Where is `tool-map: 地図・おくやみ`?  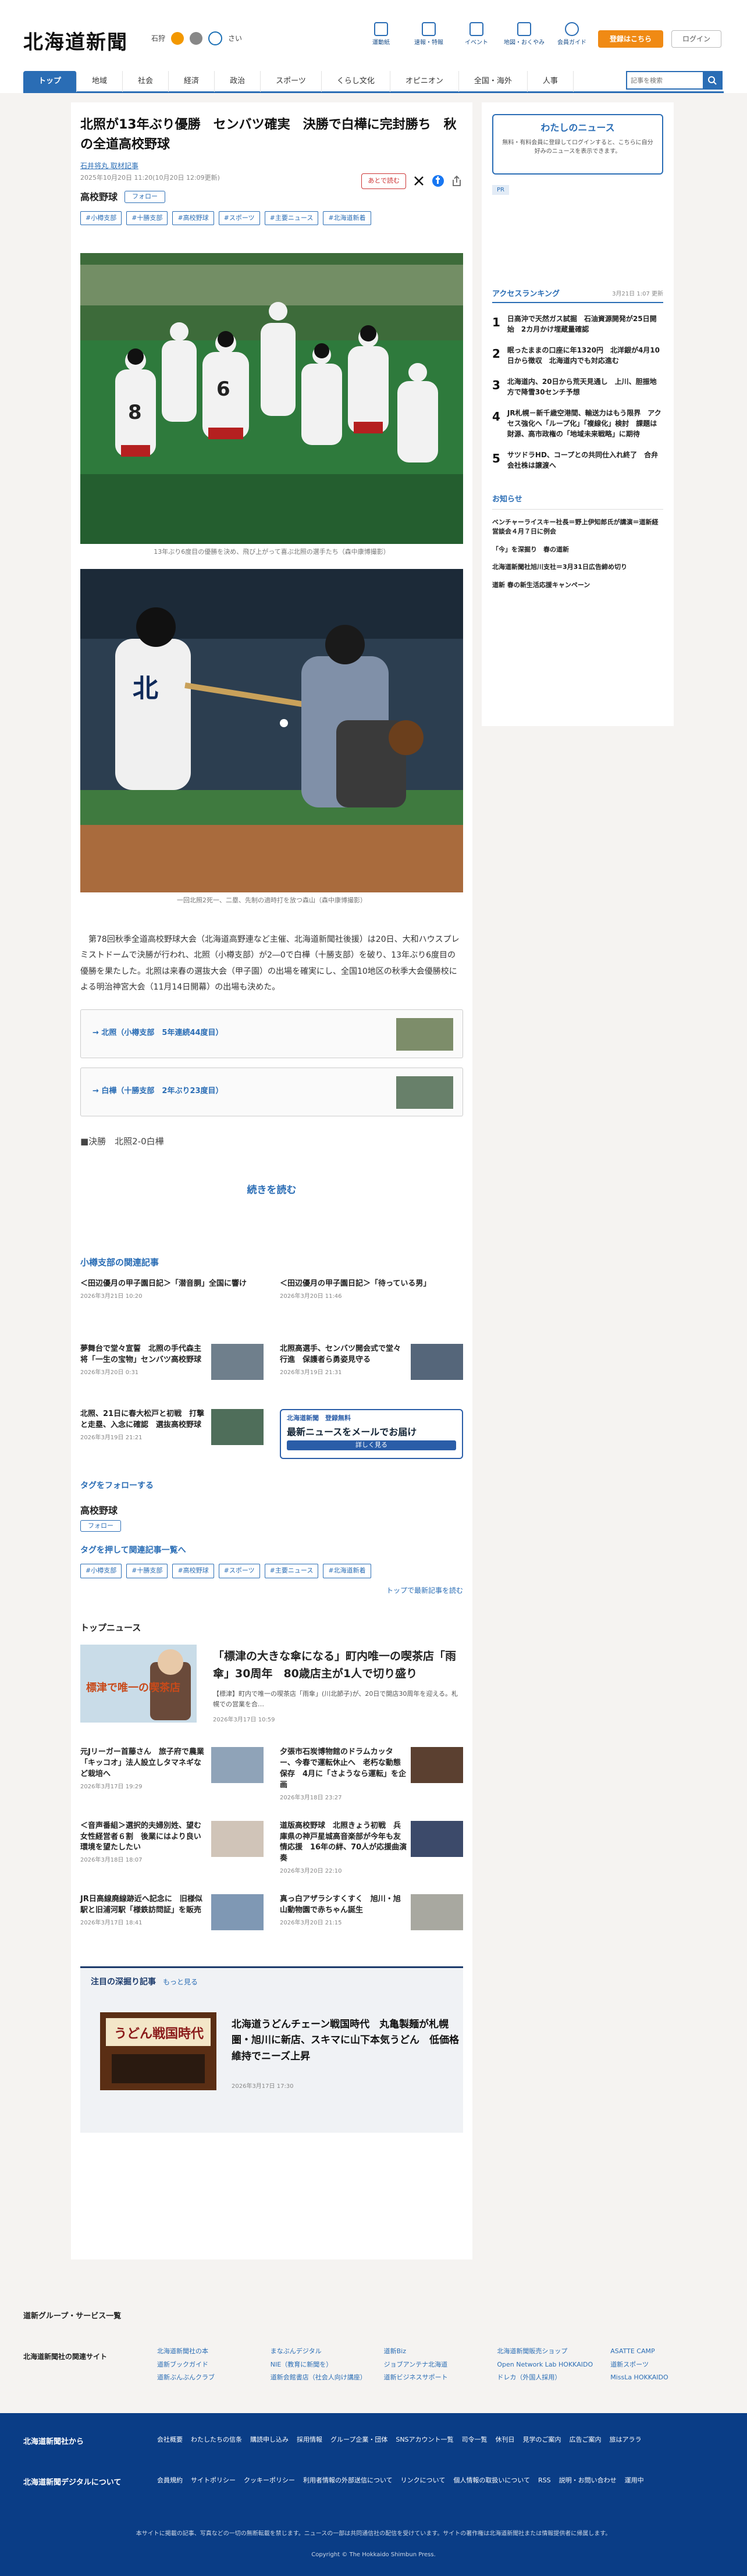
tool-map: 地図・おくやみ is located at coordinates (524, 34).